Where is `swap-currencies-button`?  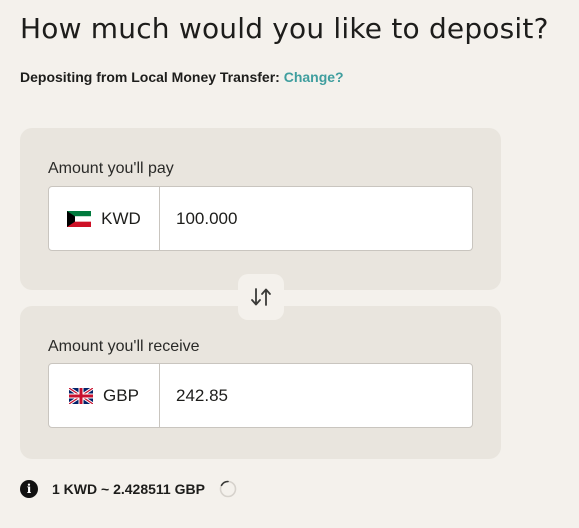 swap-currencies-button is located at coordinates (261, 297).